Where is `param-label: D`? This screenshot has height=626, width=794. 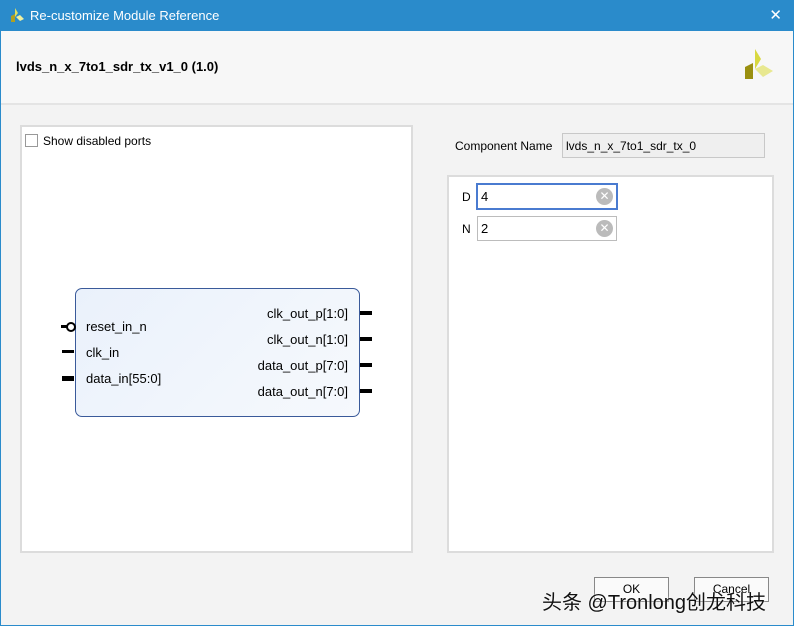 param-label: D is located at coordinates (466, 197).